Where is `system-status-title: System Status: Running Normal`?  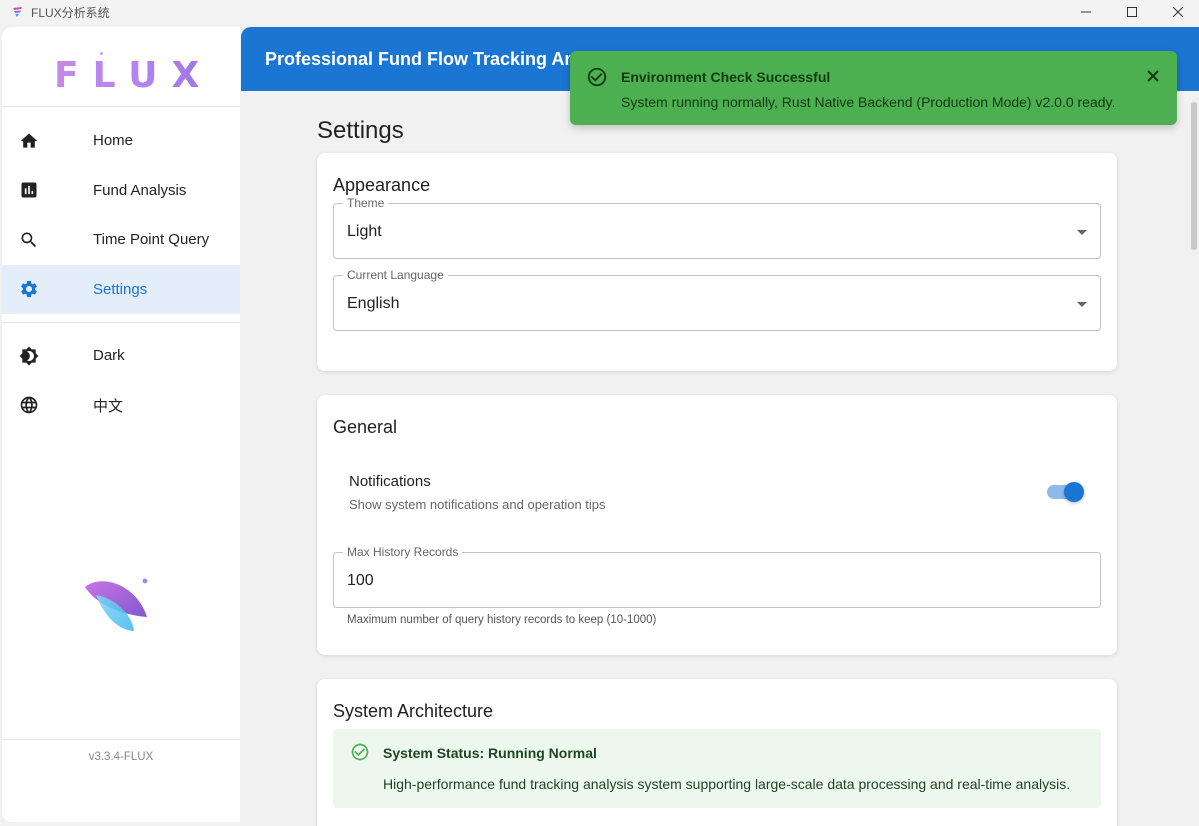 system-status-title: System Status: Running Normal is located at coordinates (490, 753).